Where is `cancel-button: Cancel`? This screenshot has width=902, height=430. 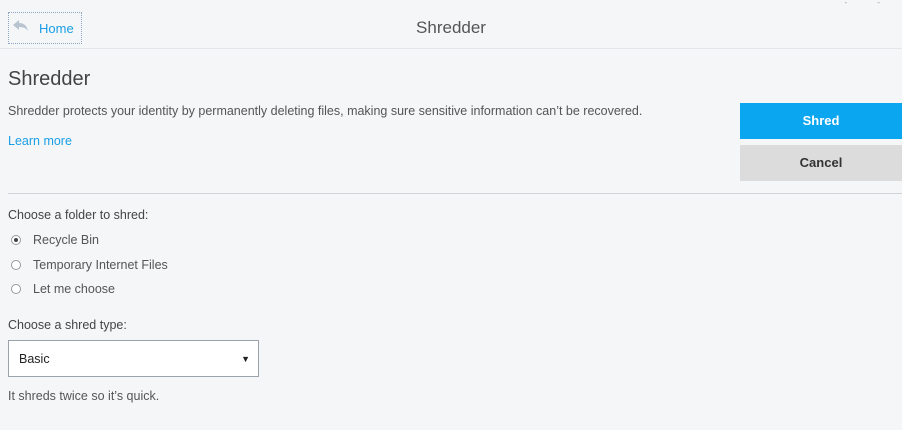
cancel-button: Cancel is located at coordinates (821, 163).